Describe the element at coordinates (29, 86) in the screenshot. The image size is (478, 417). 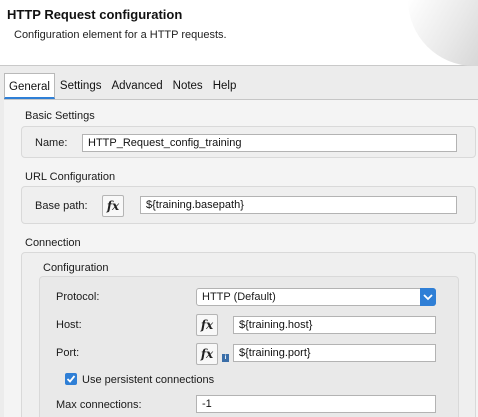
I see `tab-general: General` at that location.